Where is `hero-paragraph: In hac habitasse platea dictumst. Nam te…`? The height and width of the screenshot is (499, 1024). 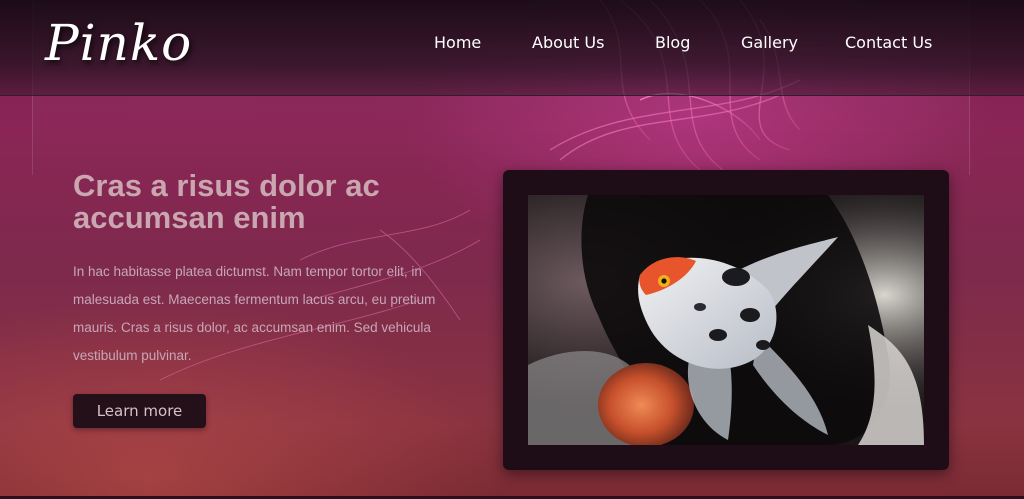 hero-paragraph: In hac habitasse platea dictumst. Nam te… is located at coordinates (254, 313).